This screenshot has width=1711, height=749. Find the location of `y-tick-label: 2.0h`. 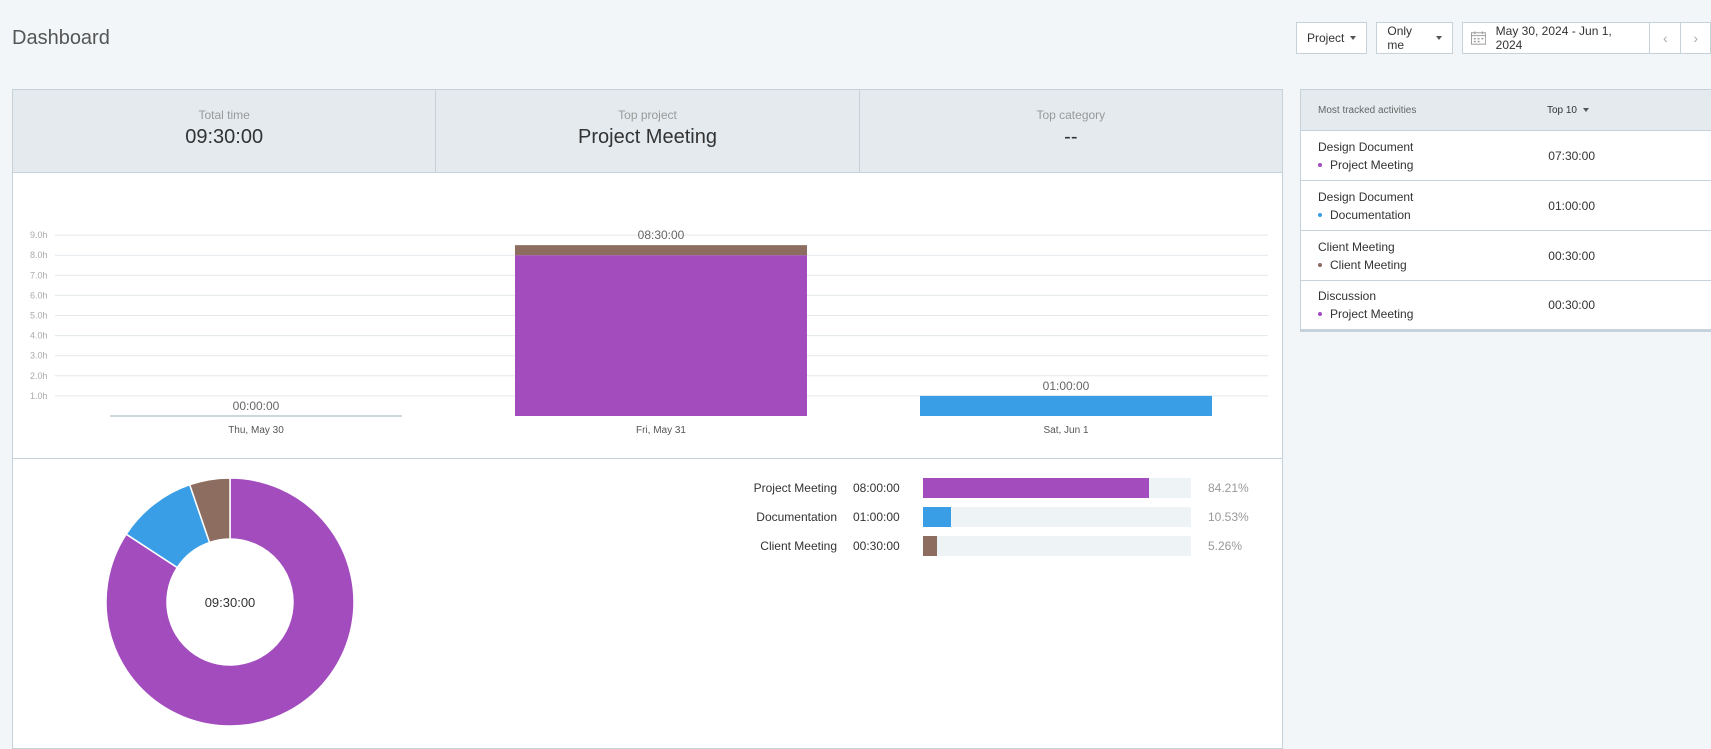

y-tick-label: 2.0h is located at coordinates (39, 376).